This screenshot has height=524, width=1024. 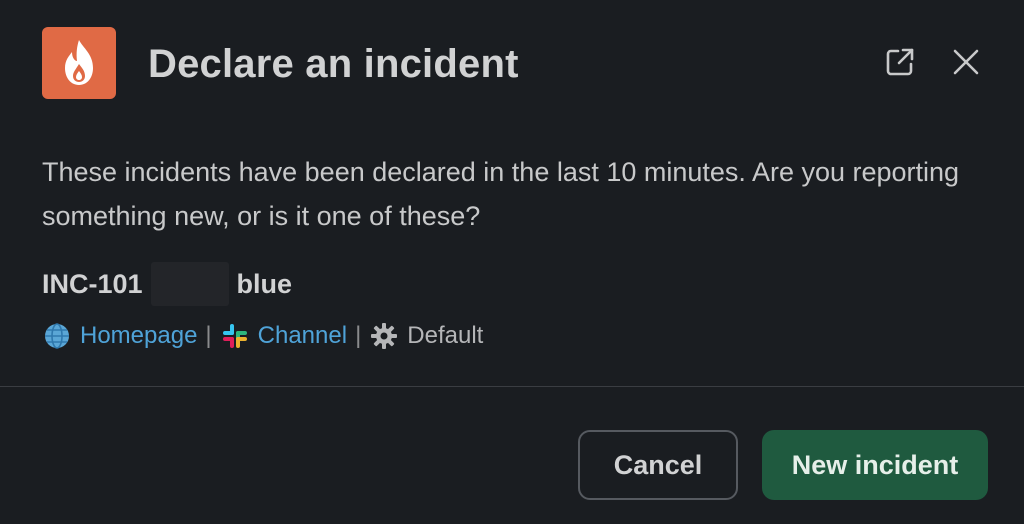 I want to click on incident-links: Homepage | Channel | Default, so click(x=262, y=336).